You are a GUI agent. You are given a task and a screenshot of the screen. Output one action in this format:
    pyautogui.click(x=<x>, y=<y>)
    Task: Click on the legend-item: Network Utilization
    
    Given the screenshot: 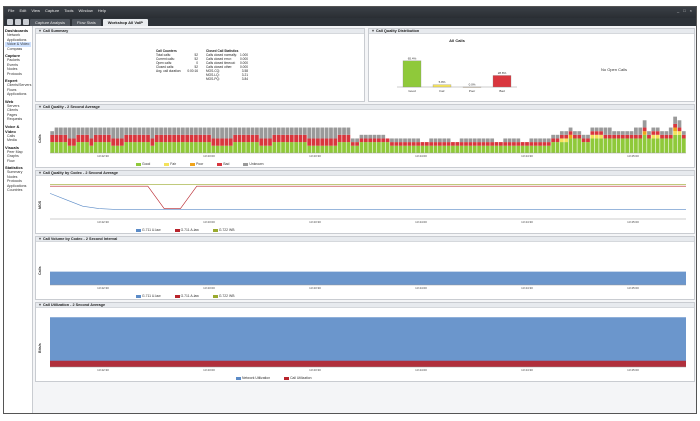 What is the action you would take?
    pyautogui.click(x=253, y=378)
    